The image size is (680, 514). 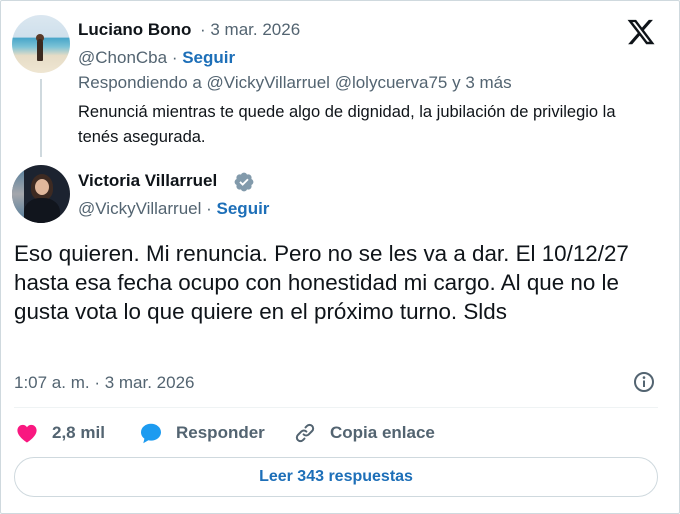 I want to click on reply-author-handle: @ChonCba, so click(x=122, y=57).